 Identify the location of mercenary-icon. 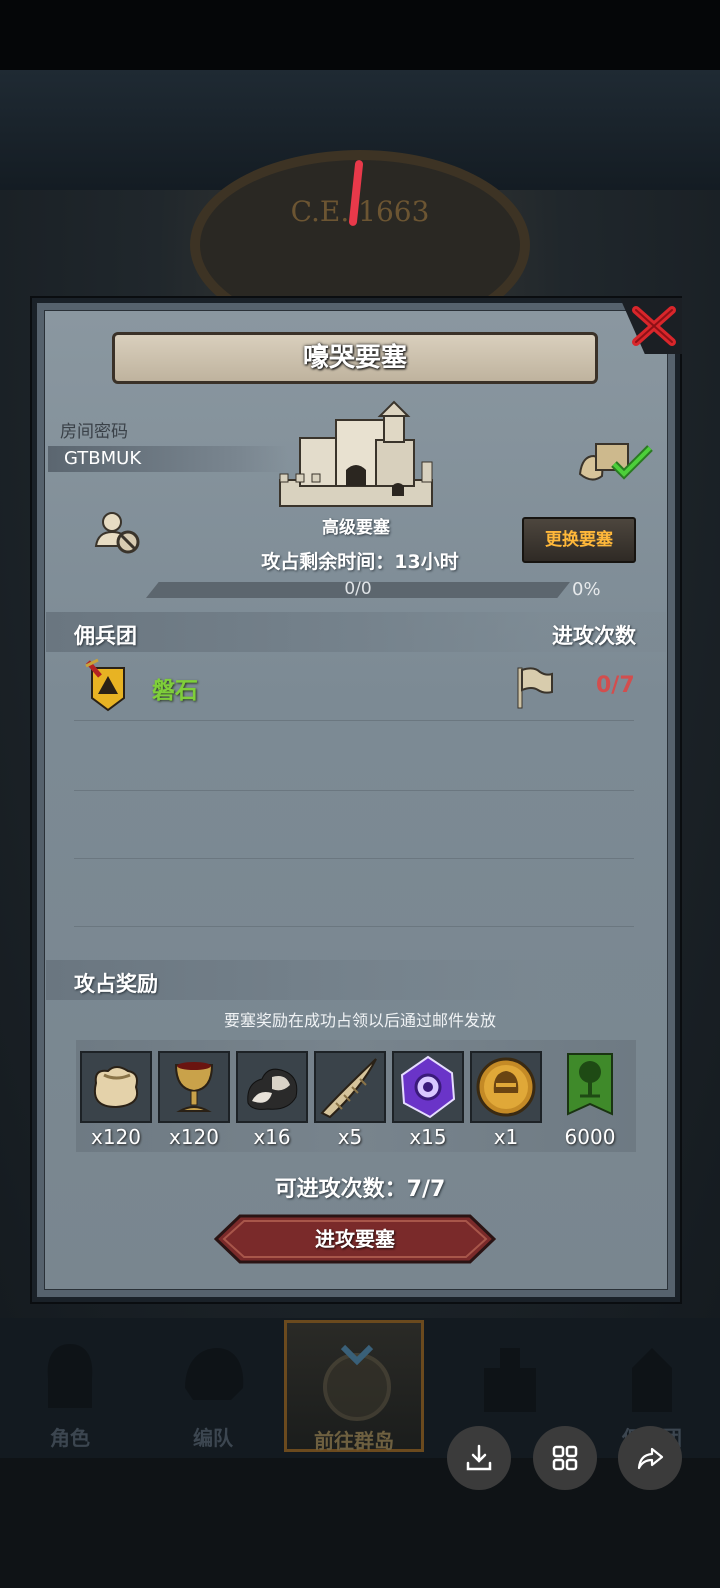
(652, 1380).